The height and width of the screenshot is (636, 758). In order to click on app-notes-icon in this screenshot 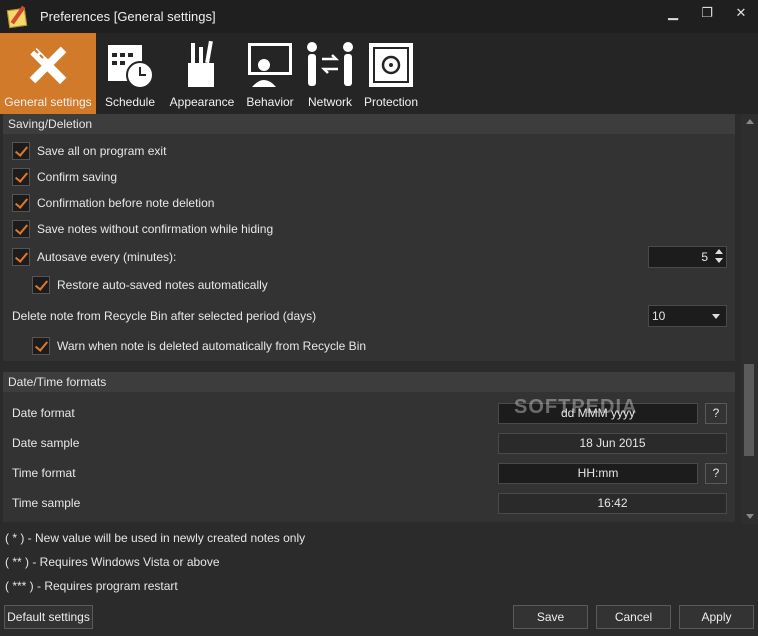, I will do `click(18, 17)`.